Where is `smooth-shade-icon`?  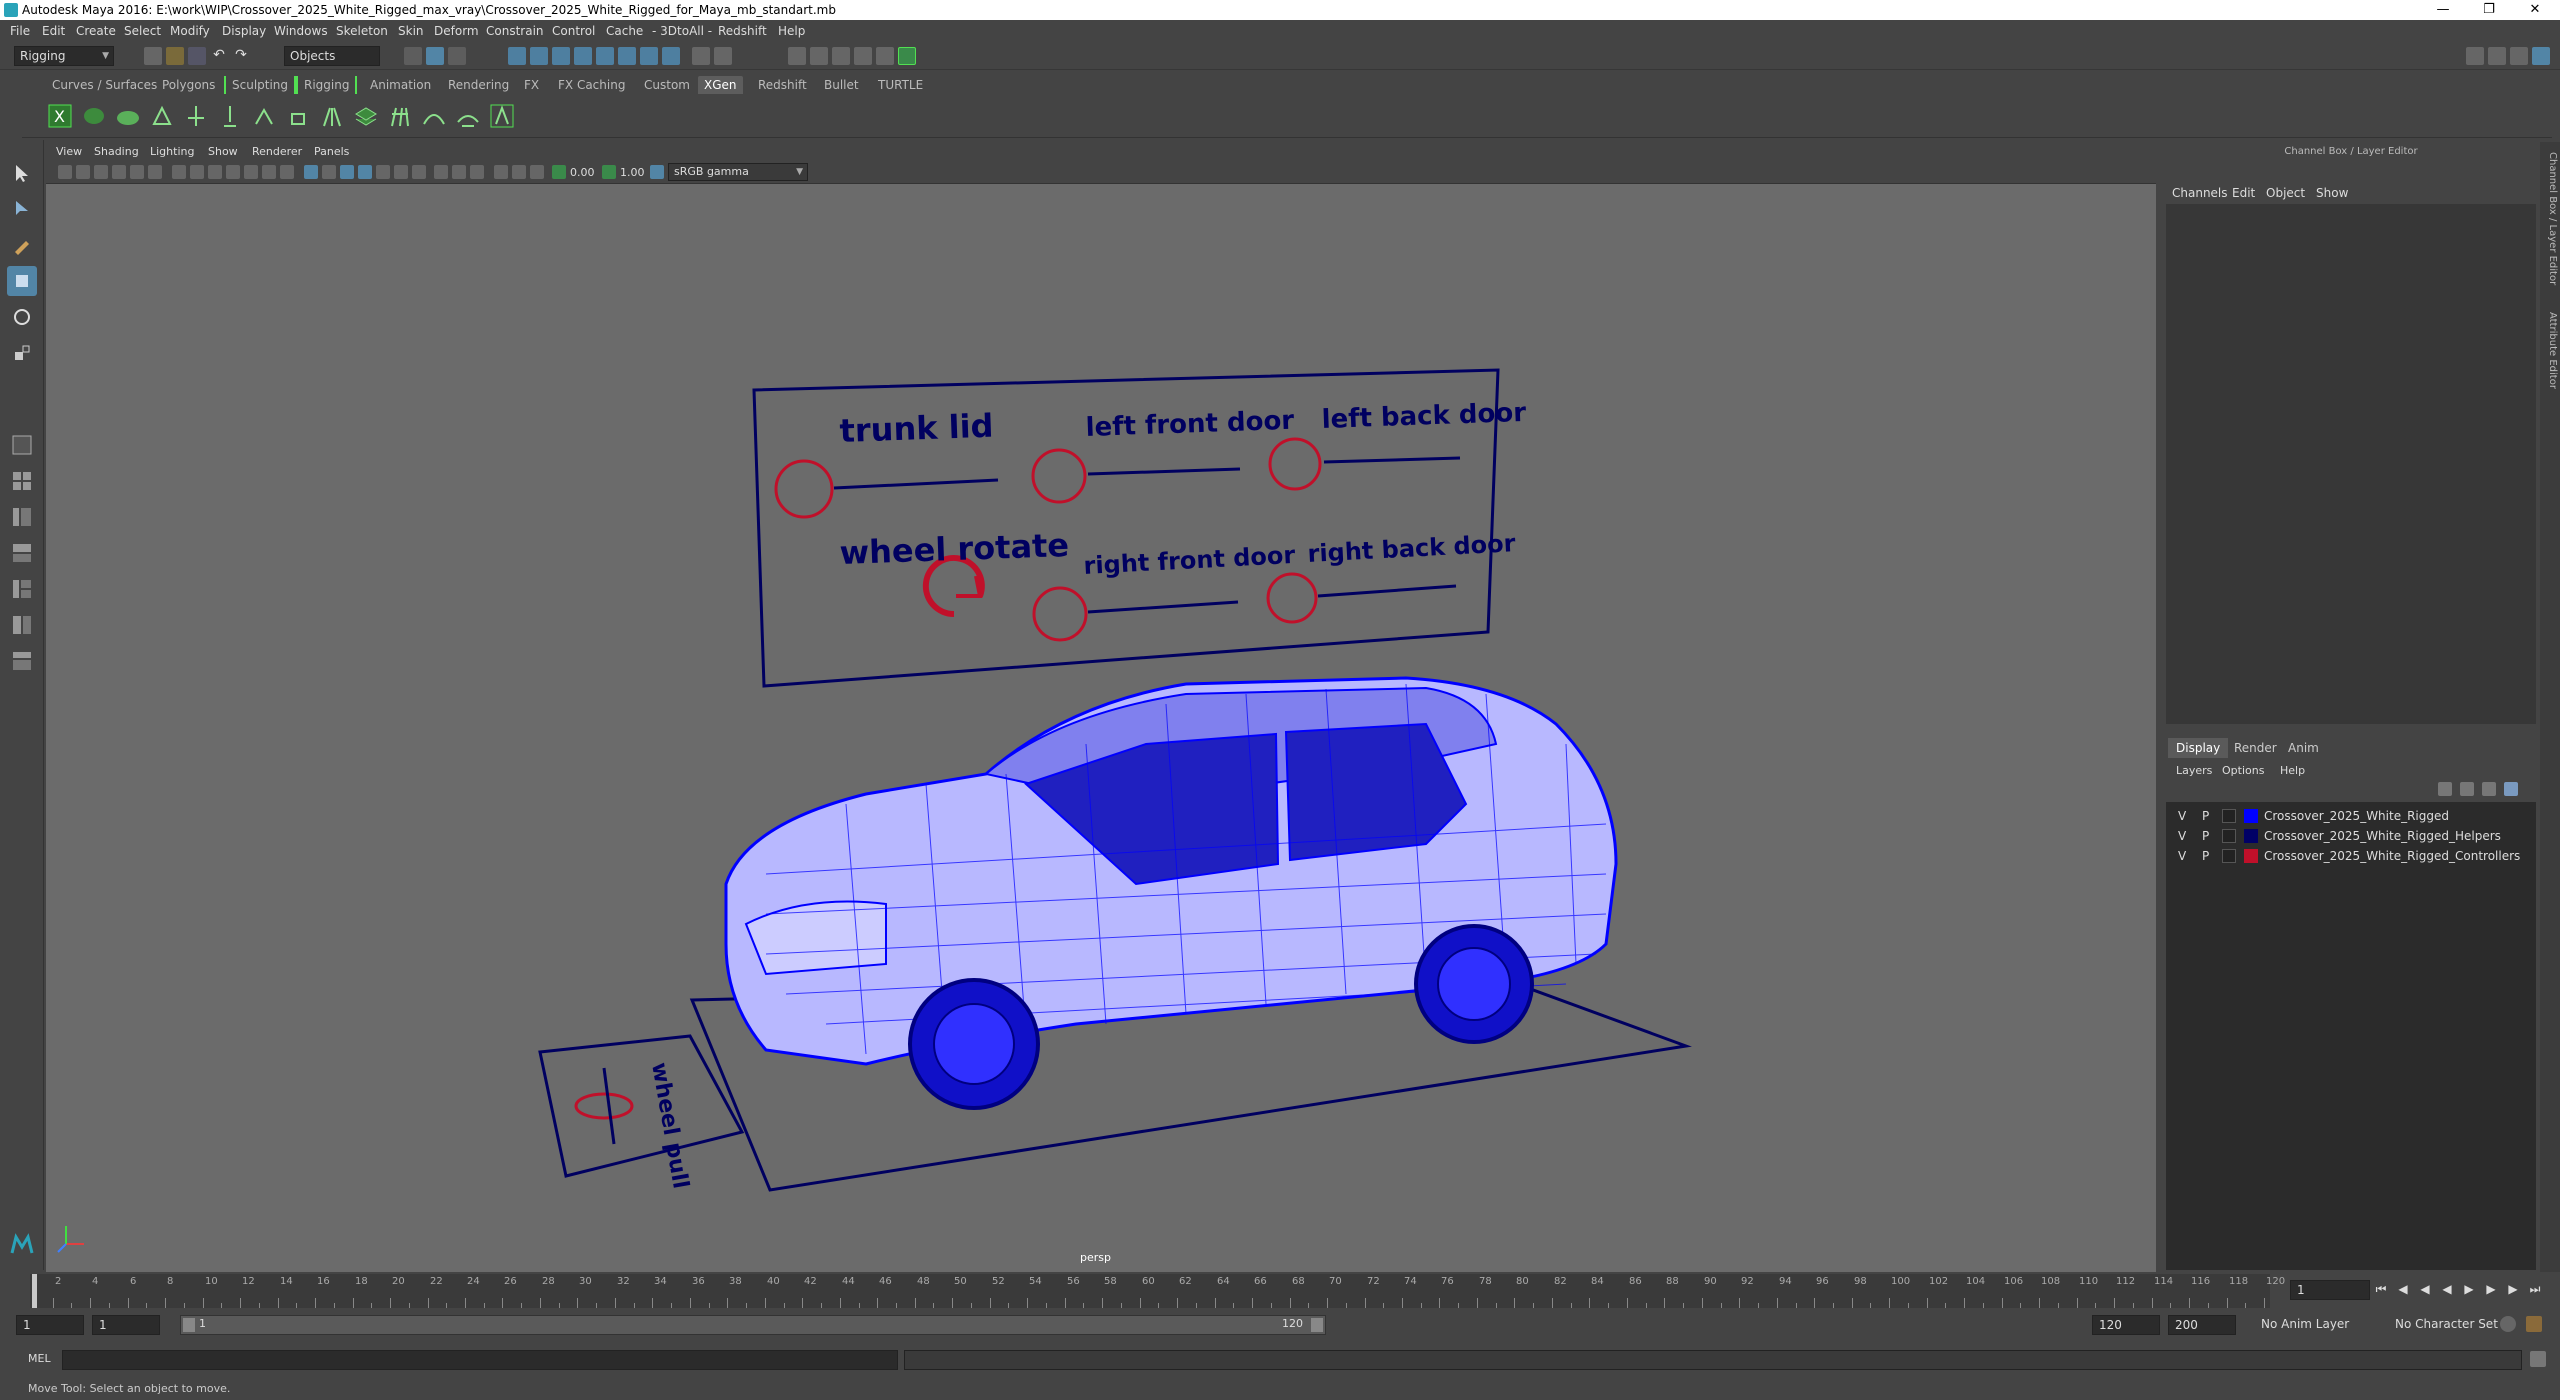 smooth-shade-icon is located at coordinates (329, 172).